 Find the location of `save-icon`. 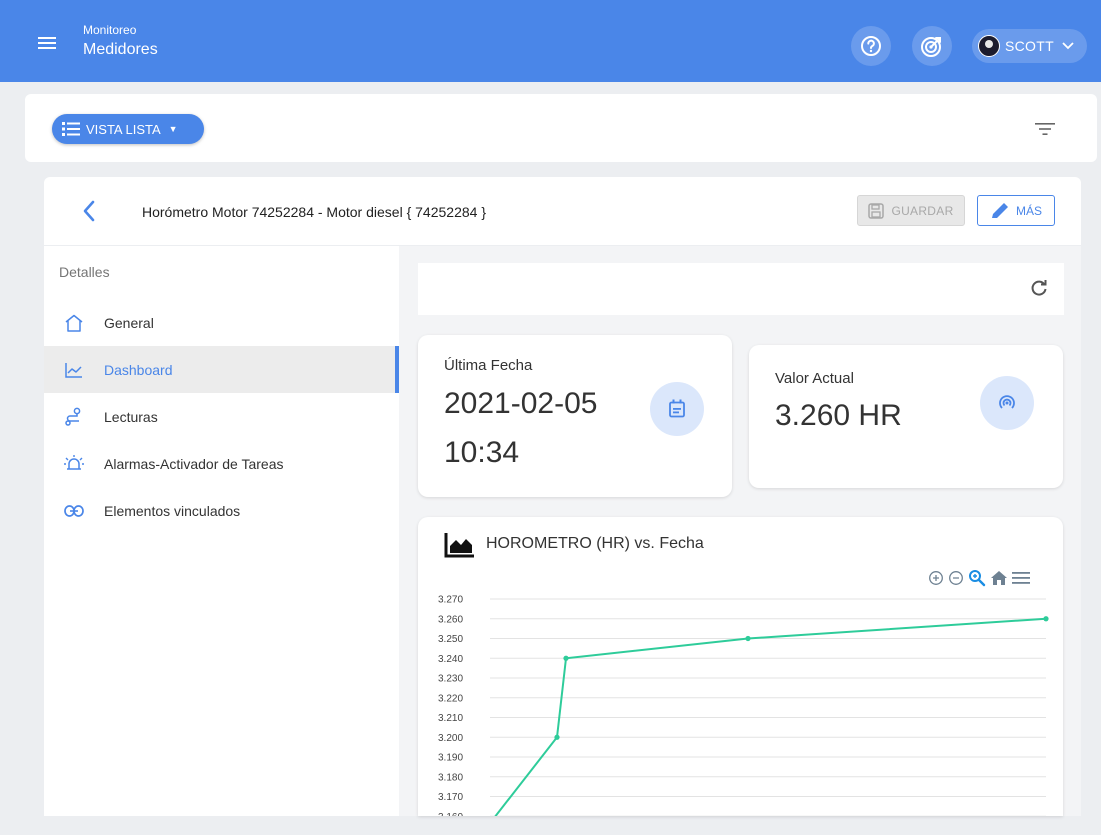

save-icon is located at coordinates (876, 210).